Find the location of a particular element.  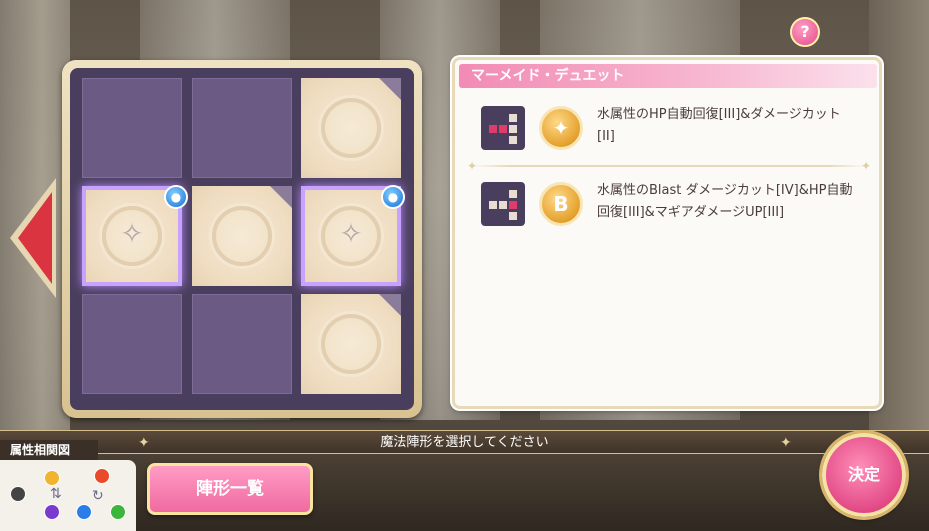

cycle-arrow-icon: ↻ is located at coordinates (98, 496).